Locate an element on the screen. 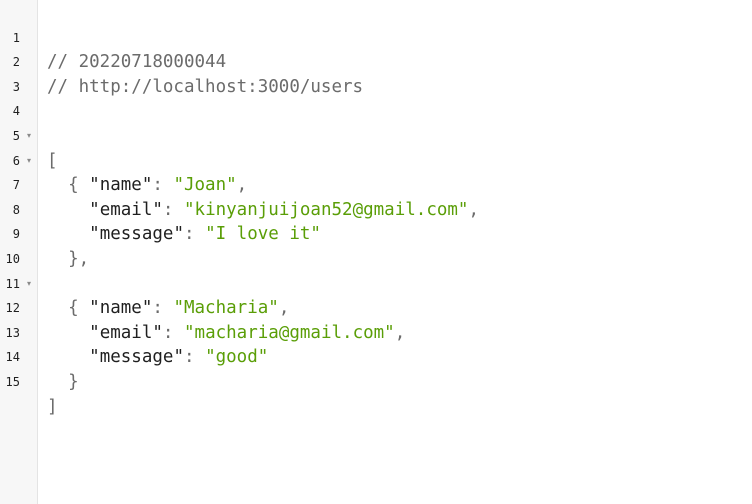  code-line-9: 9 }, is located at coordinates (376, 233).